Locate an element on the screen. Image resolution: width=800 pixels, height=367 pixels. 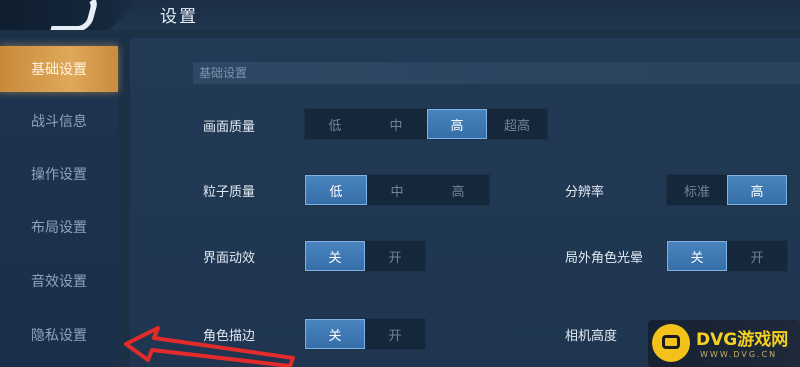
picture-quality-ultra: 超高 is located at coordinates (517, 124).